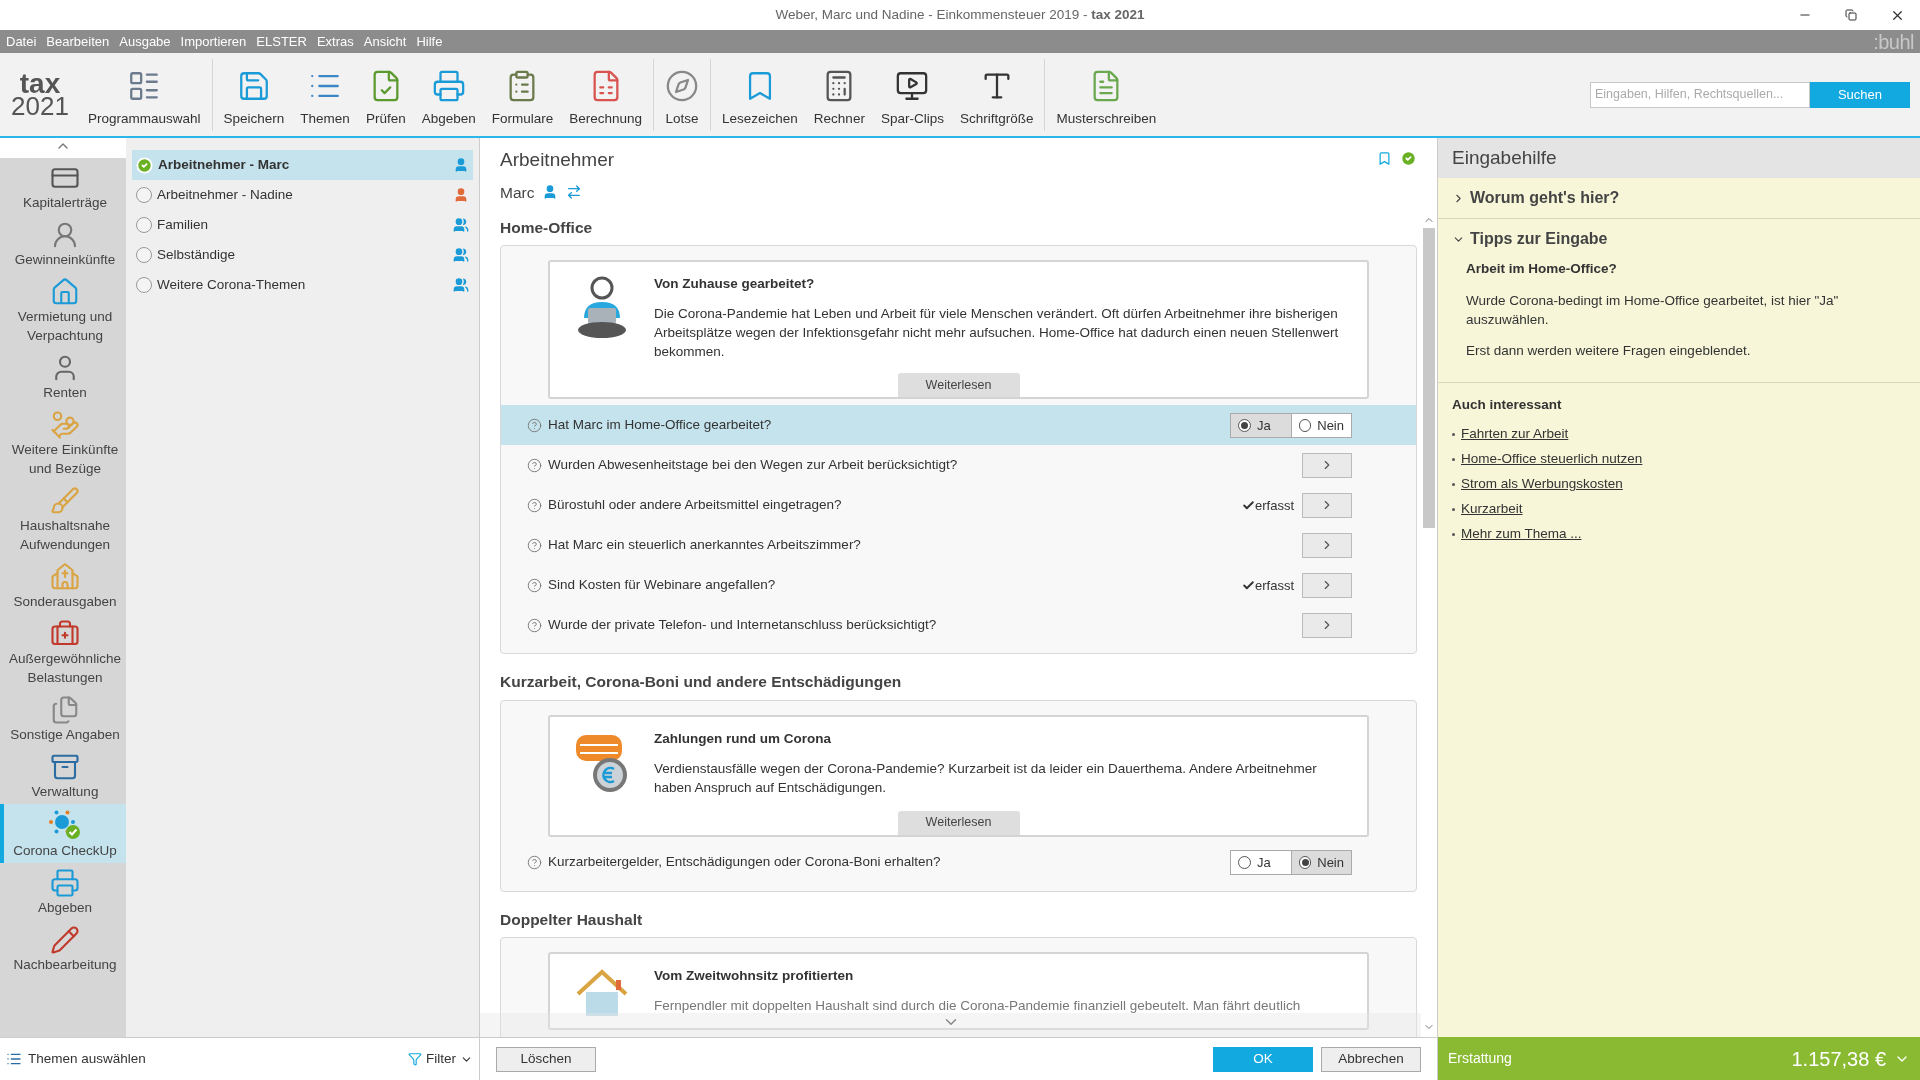 The width and height of the screenshot is (1920, 1080). Describe the element at coordinates (996, 94) in the screenshot. I see `toolbar-button: Schriftgröße` at that location.